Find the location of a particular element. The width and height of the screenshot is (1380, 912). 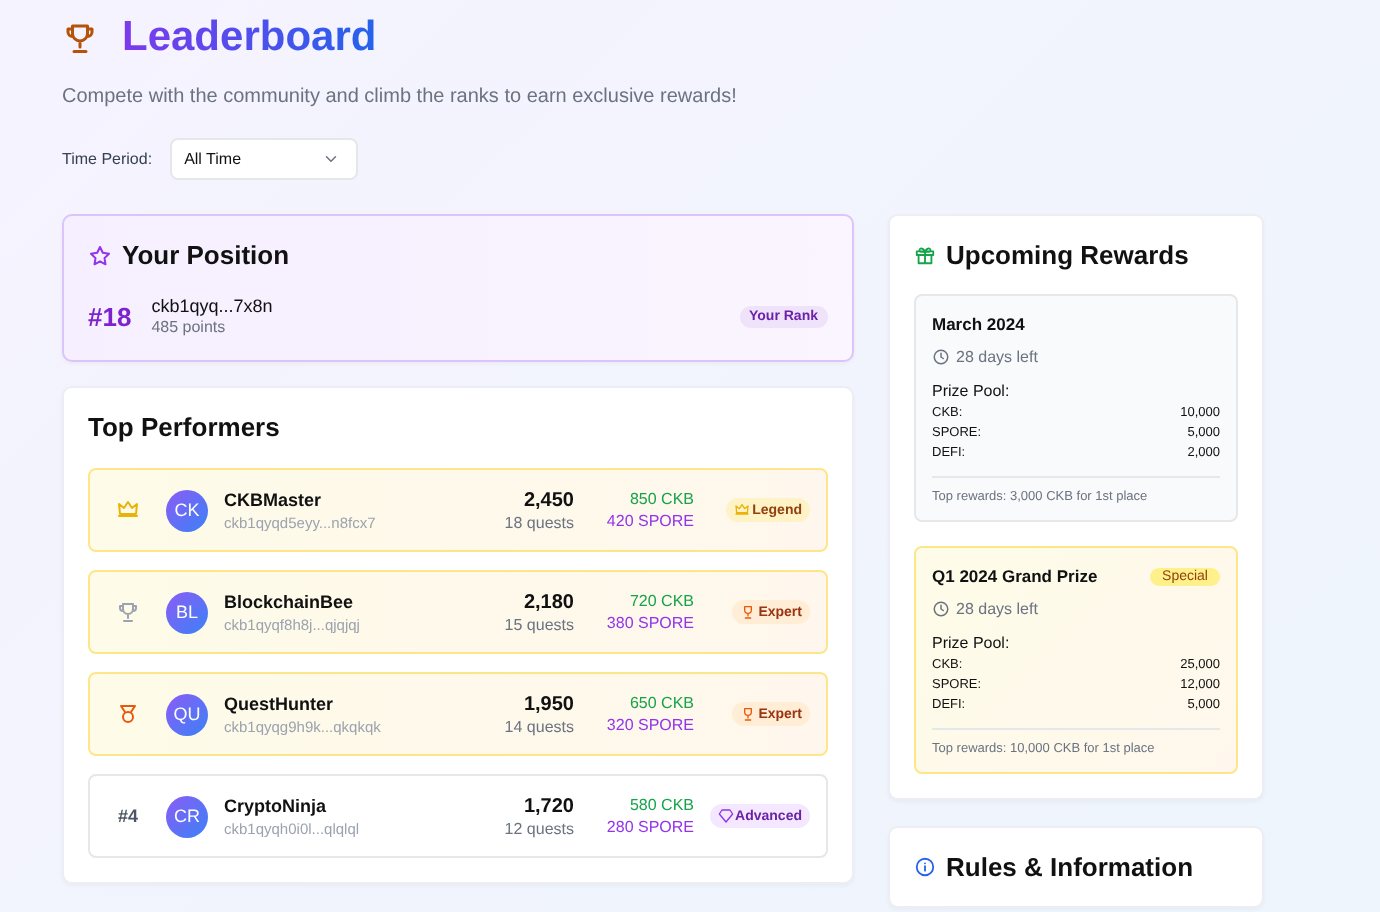

gem-icon is located at coordinates (725, 816).